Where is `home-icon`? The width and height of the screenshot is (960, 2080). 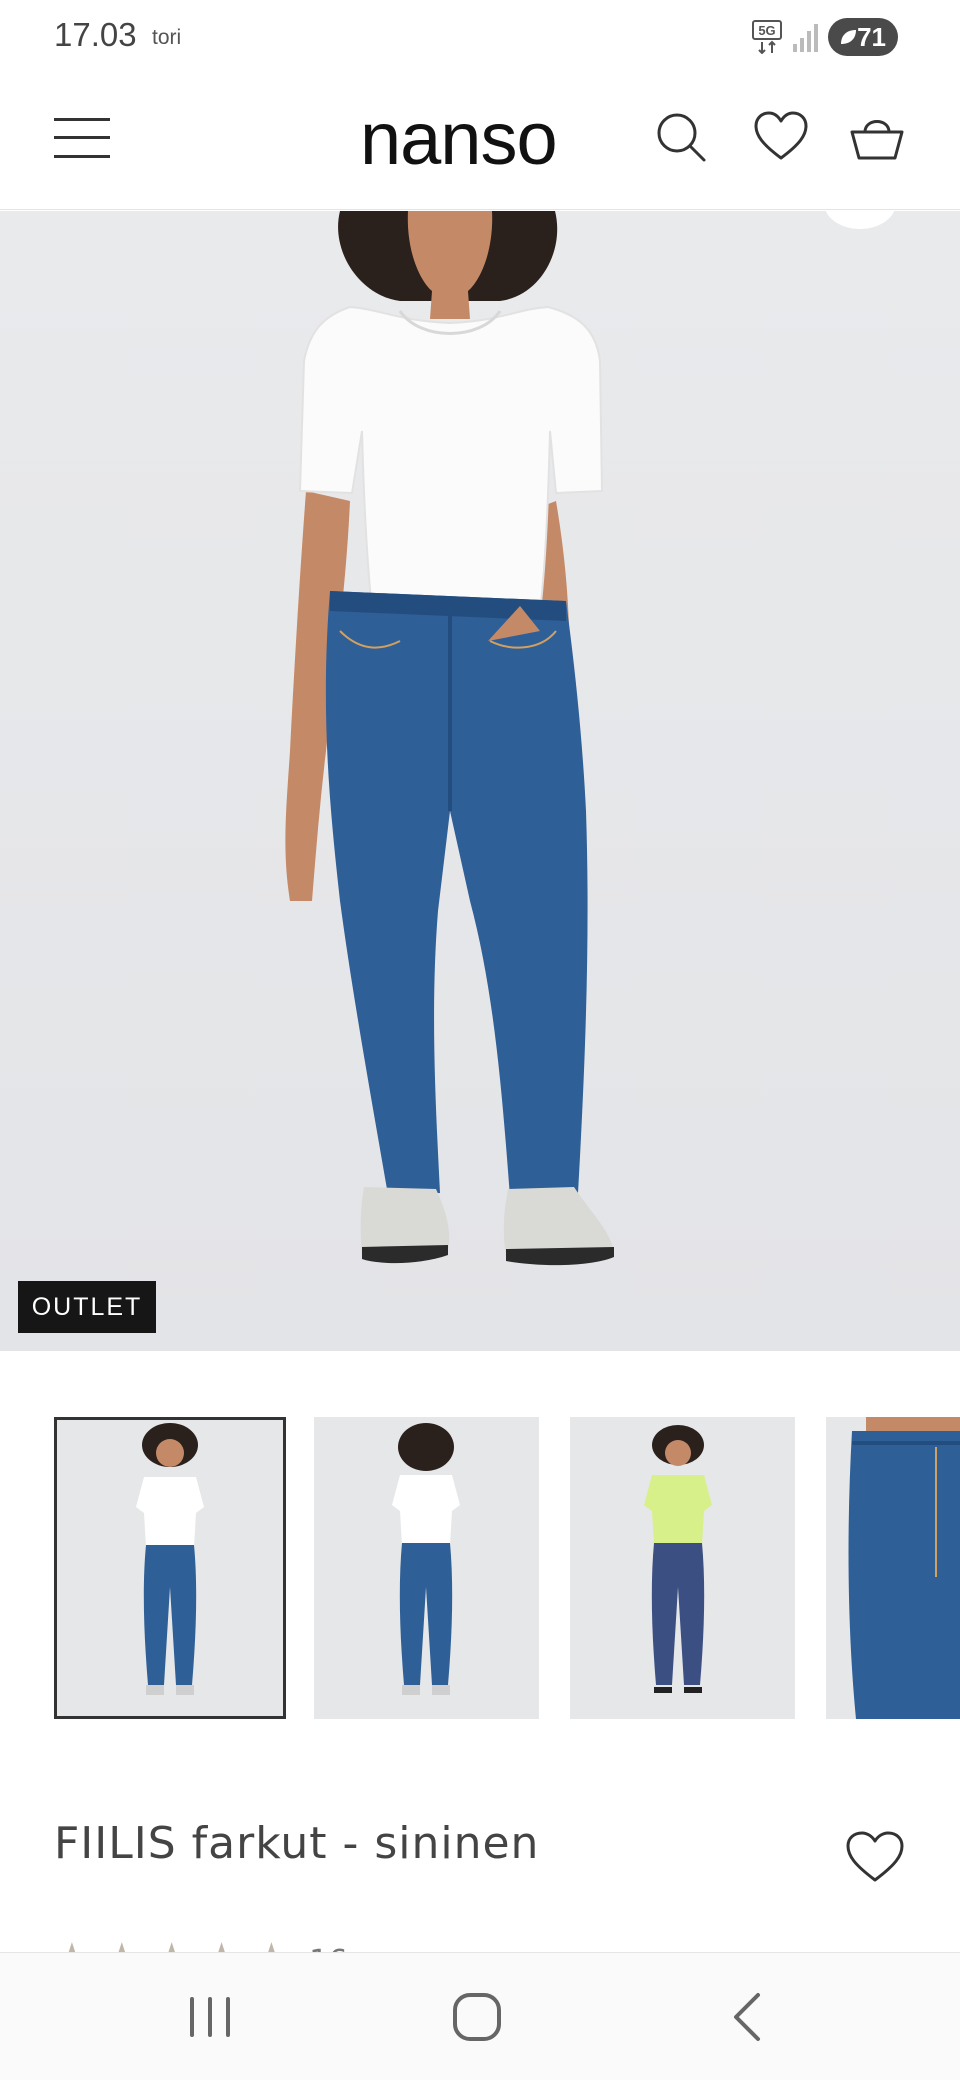
home-icon is located at coordinates (477, 2017).